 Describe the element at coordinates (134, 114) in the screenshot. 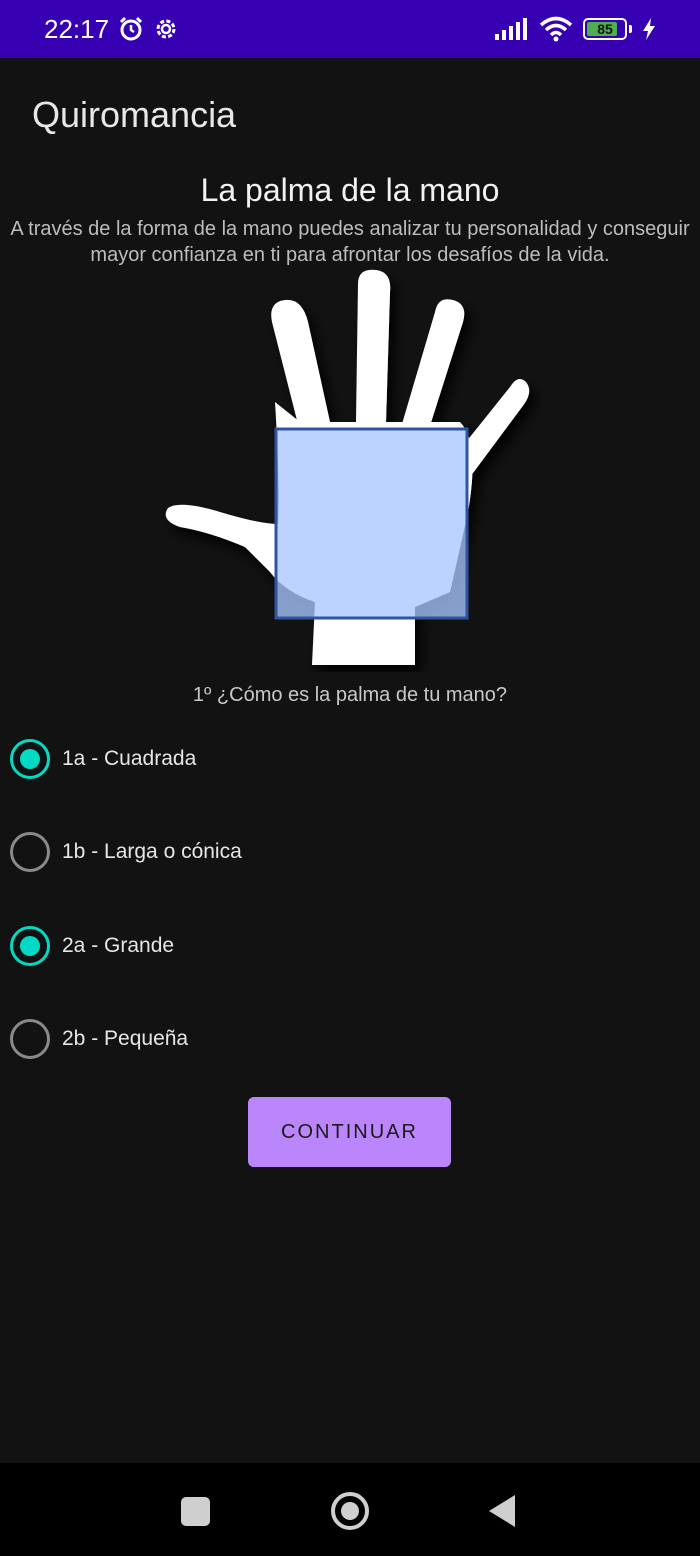

I see `app-title: Quiromancia` at that location.